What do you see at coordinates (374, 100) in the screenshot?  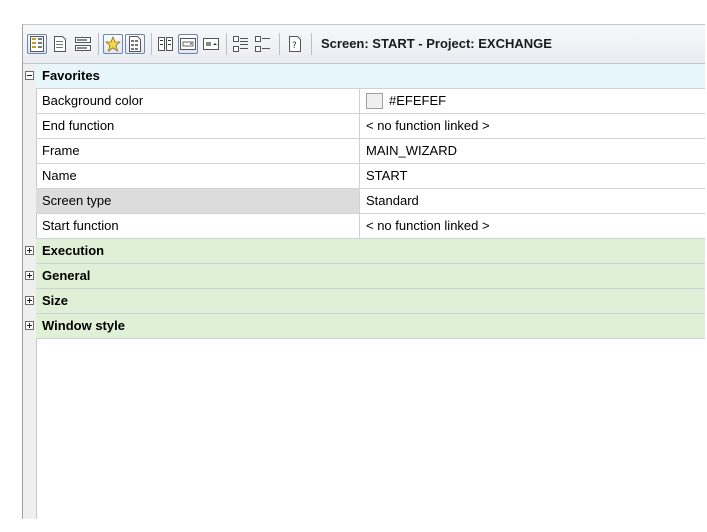 I see `color-swatch` at bounding box center [374, 100].